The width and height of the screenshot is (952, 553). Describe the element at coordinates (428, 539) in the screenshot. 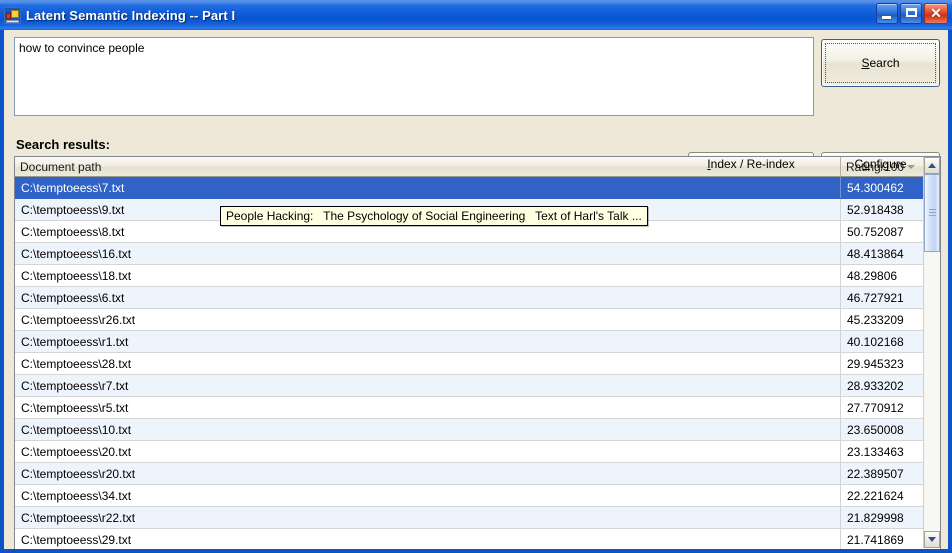

I see `cell-document-path: C:\temptoeess\29.txt` at that location.